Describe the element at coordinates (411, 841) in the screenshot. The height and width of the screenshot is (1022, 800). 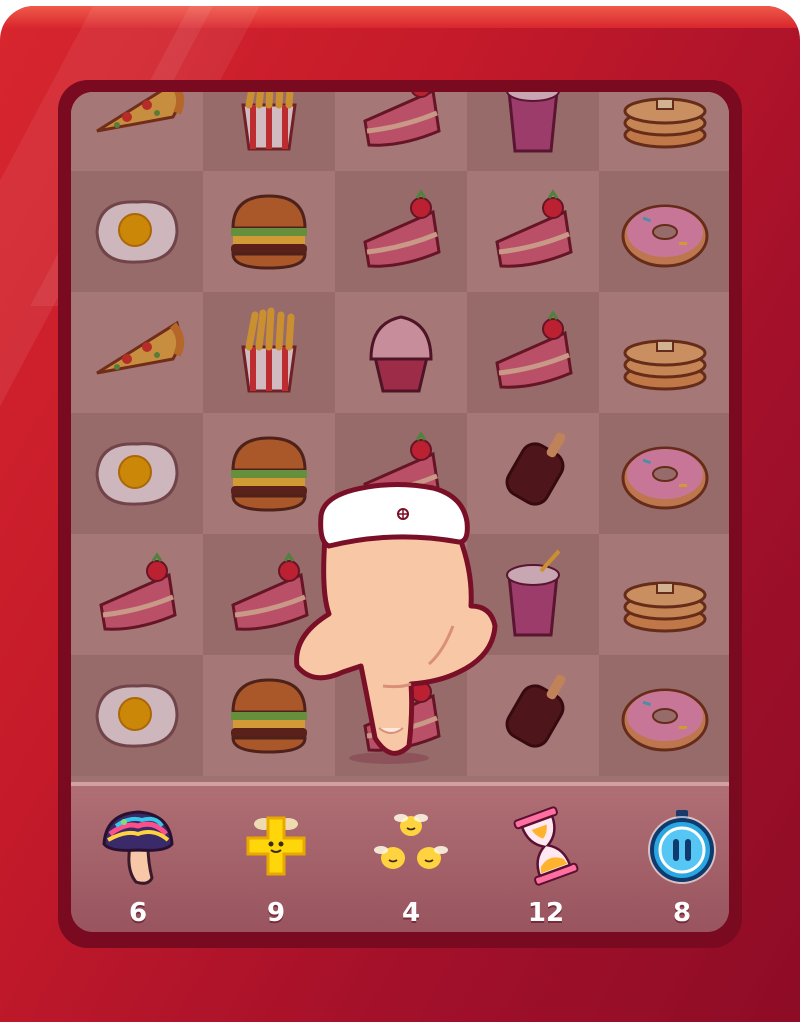
I see `bees-icon` at that location.